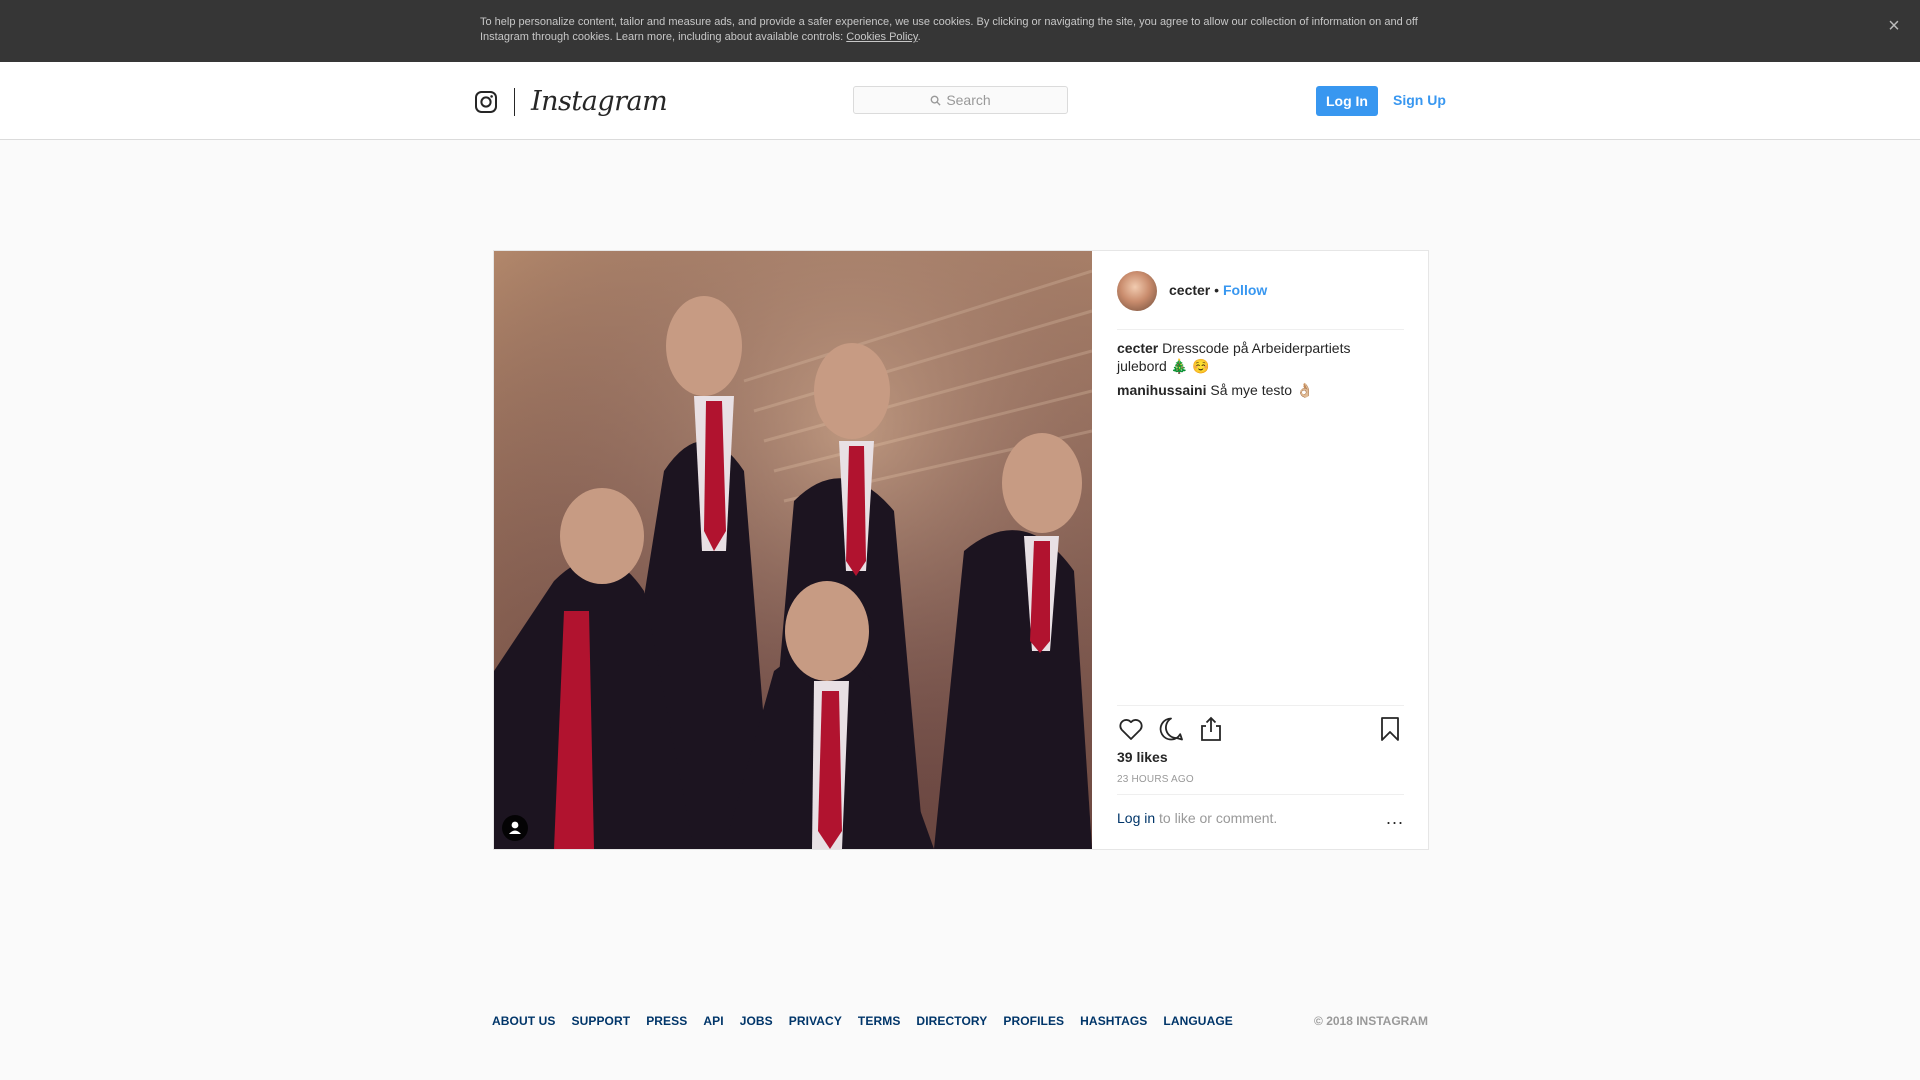 This screenshot has width=1920, height=1080. I want to click on top-header: Instagram Search Log In Sign Up, so click(960, 101).